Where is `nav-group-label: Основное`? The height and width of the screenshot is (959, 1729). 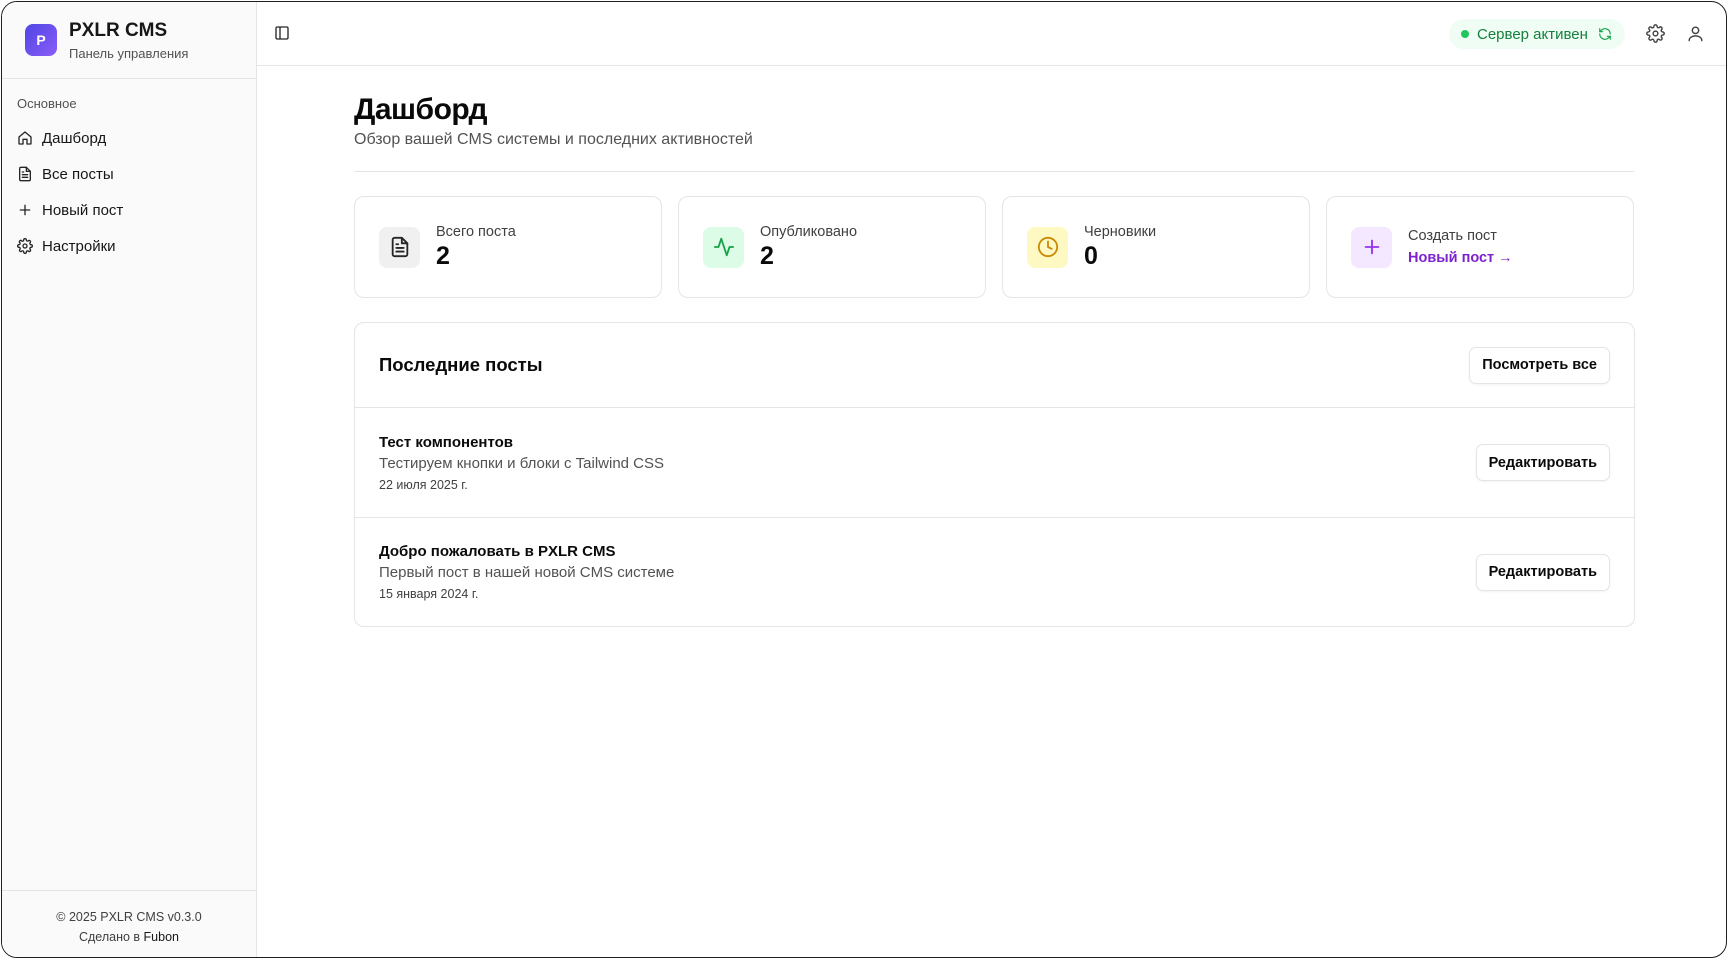
nav-group-label: Основное is located at coordinates (47, 103).